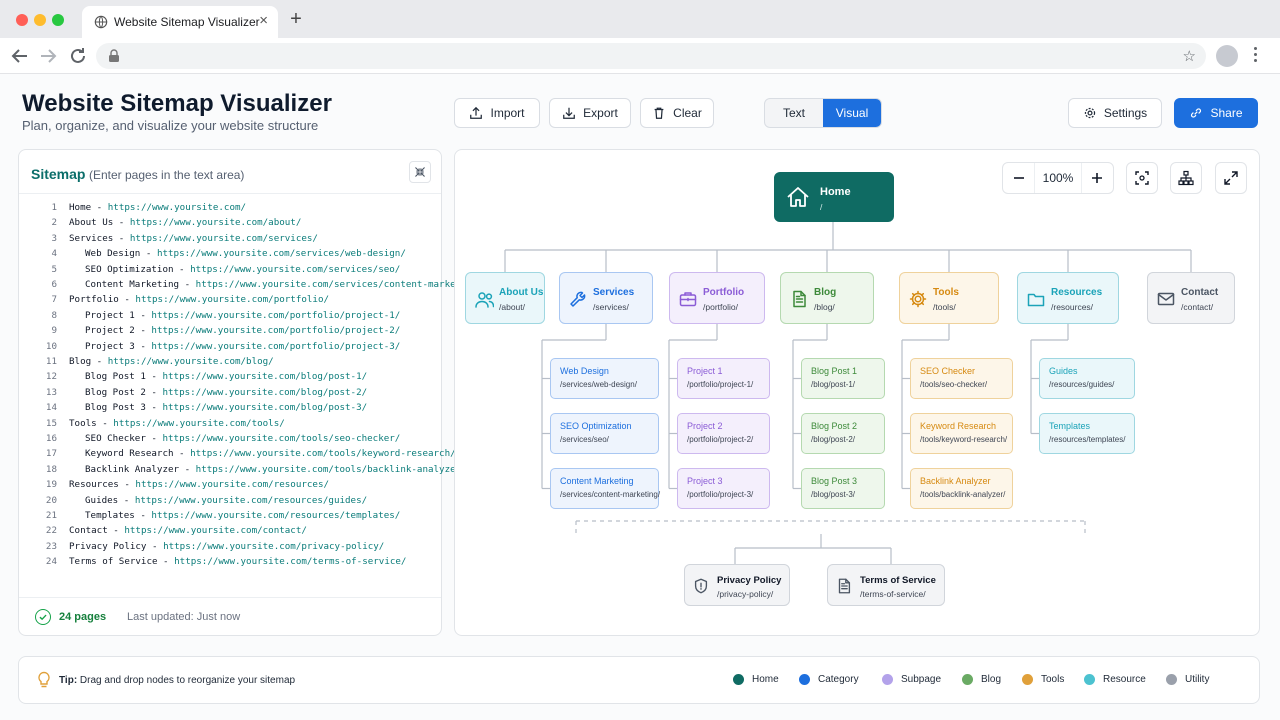  Describe the element at coordinates (180, 22) in the screenshot. I see `browser-tab: Website Sitemap Visualizer ×` at that location.